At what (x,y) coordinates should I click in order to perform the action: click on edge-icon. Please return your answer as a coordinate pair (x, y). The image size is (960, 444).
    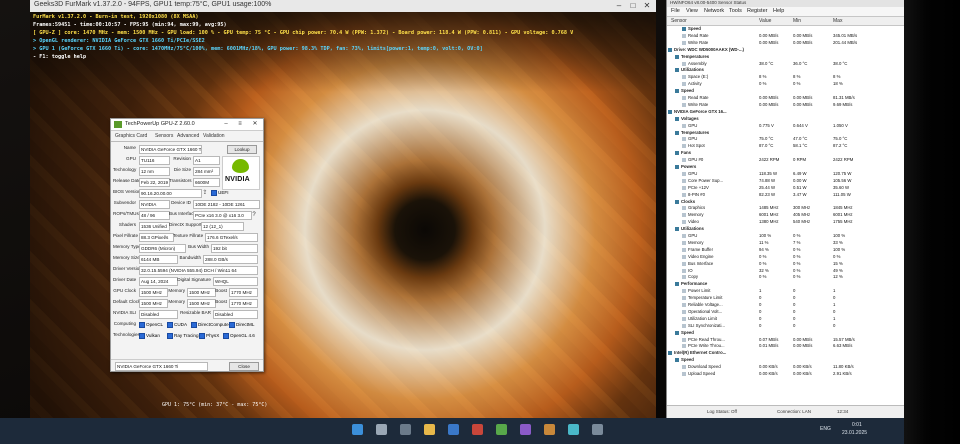
    Looking at the image, I should click on (453, 429).